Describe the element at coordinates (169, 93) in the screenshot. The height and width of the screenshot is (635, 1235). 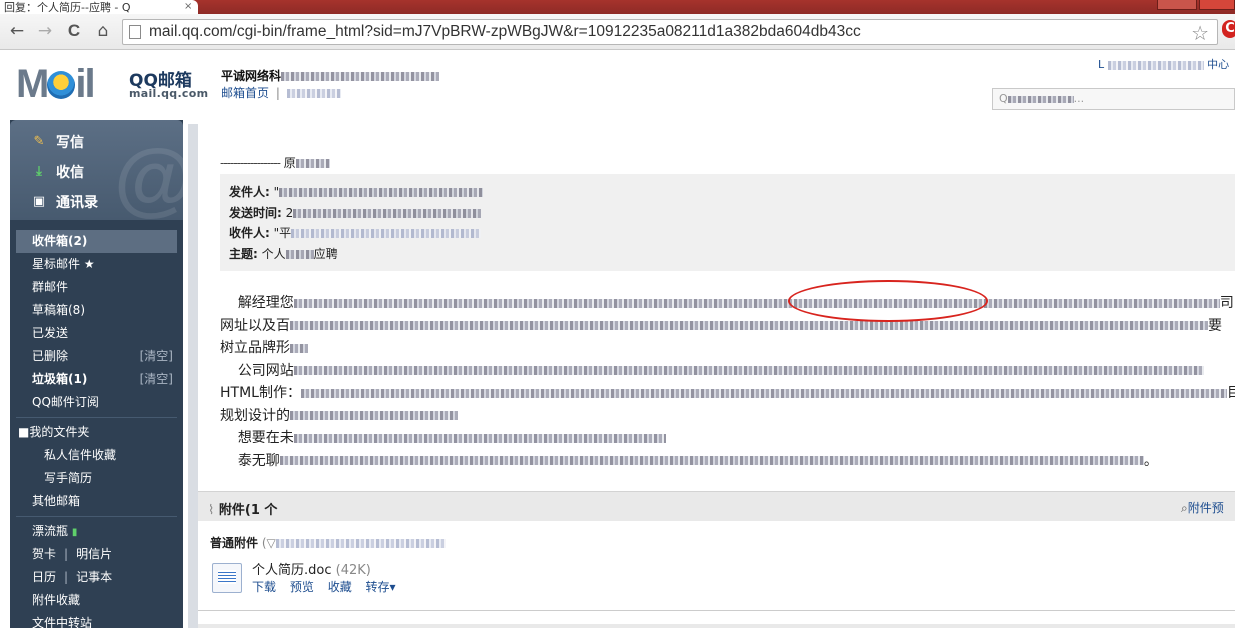
I see `logo-domain: mail.qq.com` at that location.